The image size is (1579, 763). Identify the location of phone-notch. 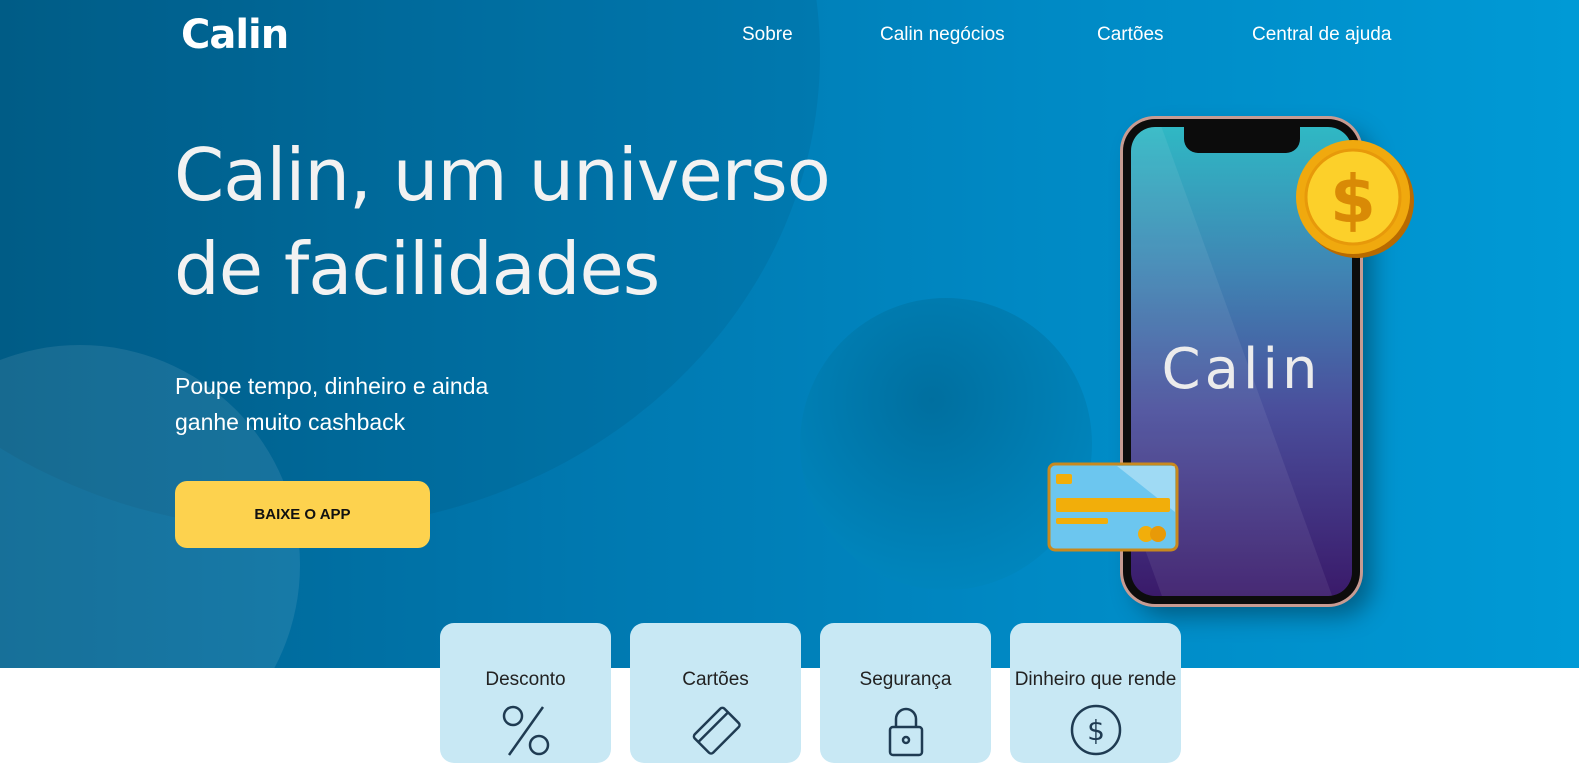
(1241, 140).